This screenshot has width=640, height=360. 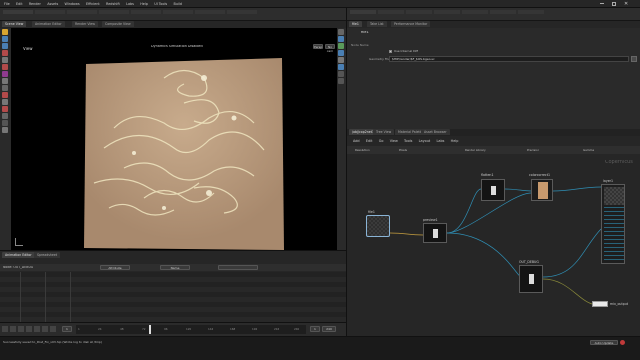 What do you see at coordinates (5, 46) in the screenshot?
I see `rotate-tool-icon` at bounding box center [5, 46].